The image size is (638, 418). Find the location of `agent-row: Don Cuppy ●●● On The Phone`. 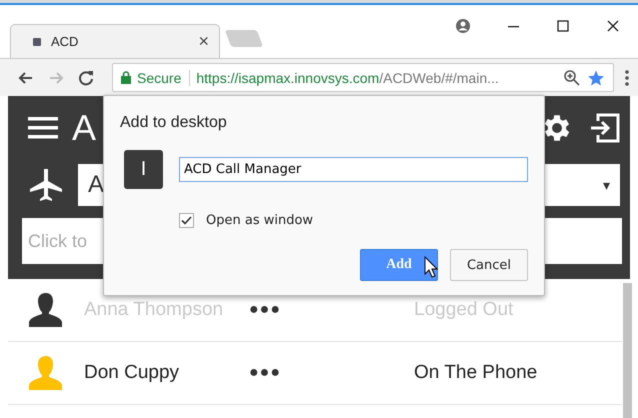

agent-row: Don Cuppy ●●● On The Phone is located at coordinates (315, 373).